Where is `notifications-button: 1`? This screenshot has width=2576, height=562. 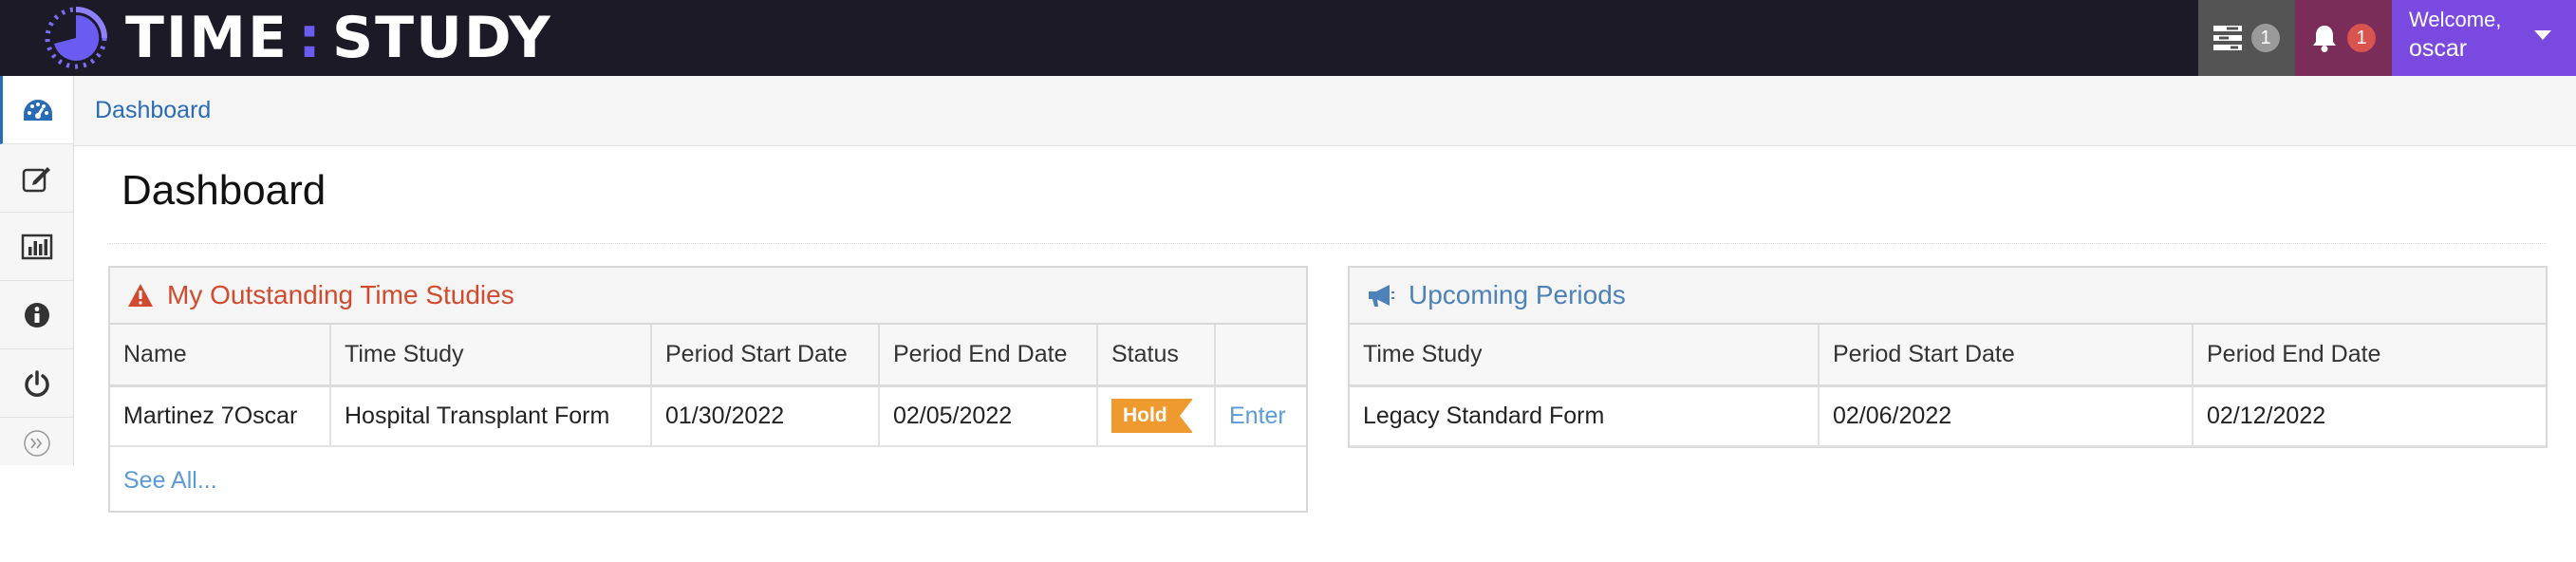 notifications-button: 1 is located at coordinates (2344, 38).